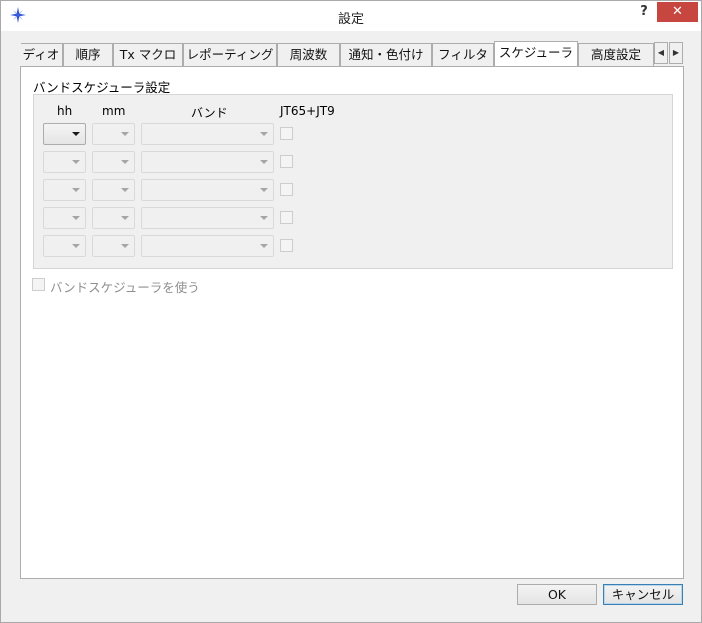  I want to click on use-band-scheduler-label: バンドスケジューラを使う, so click(125, 287).